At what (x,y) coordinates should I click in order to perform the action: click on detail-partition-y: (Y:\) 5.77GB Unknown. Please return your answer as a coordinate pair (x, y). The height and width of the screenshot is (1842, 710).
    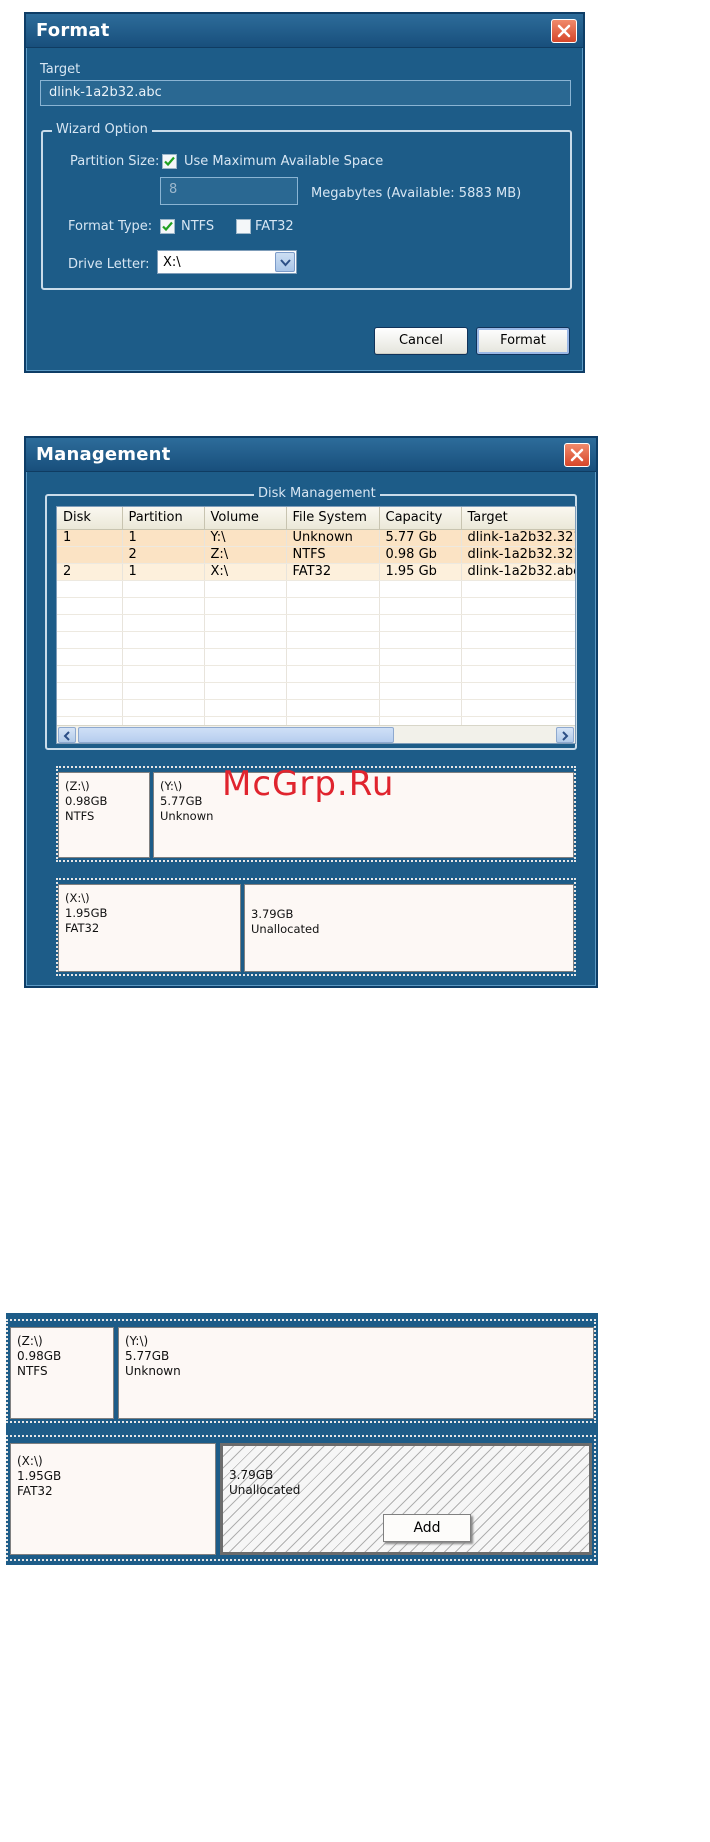
    Looking at the image, I should click on (356, 1373).